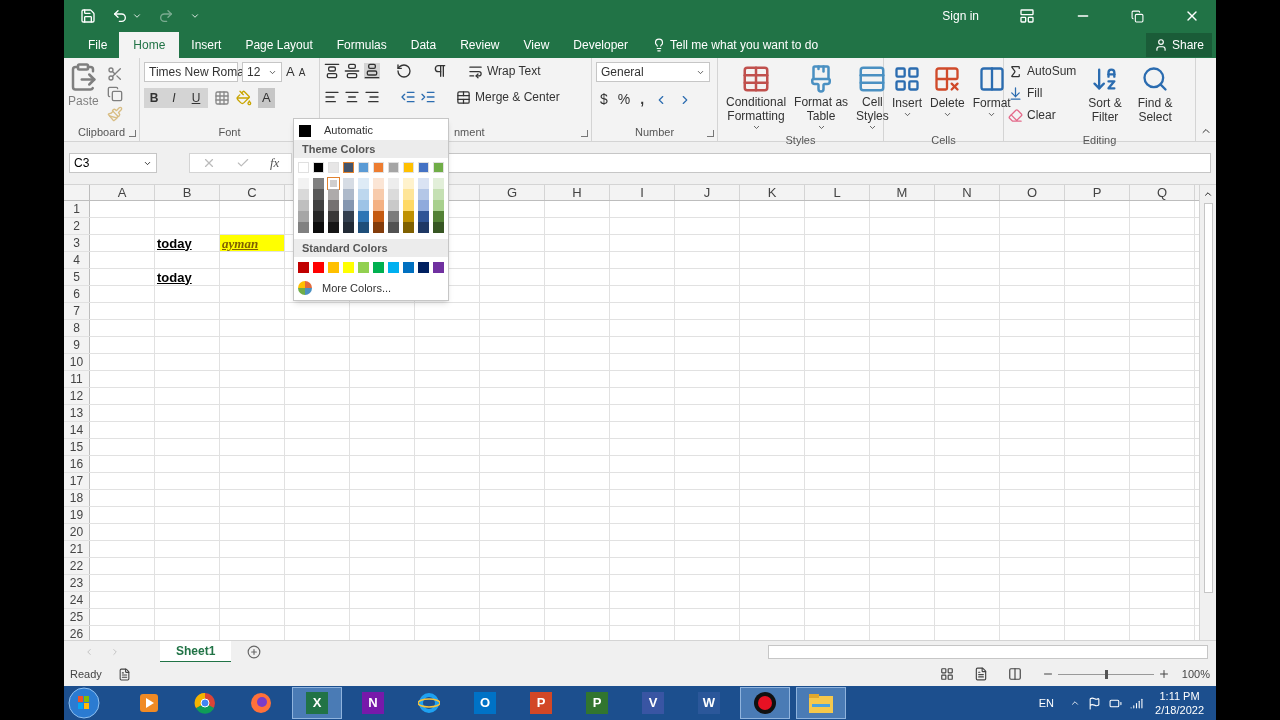 The height and width of the screenshot is (720, 1280). What do you see at coordinates (77, 515) in the screenshot?
I see `row-header: 19` at bounding box center [77, 515].